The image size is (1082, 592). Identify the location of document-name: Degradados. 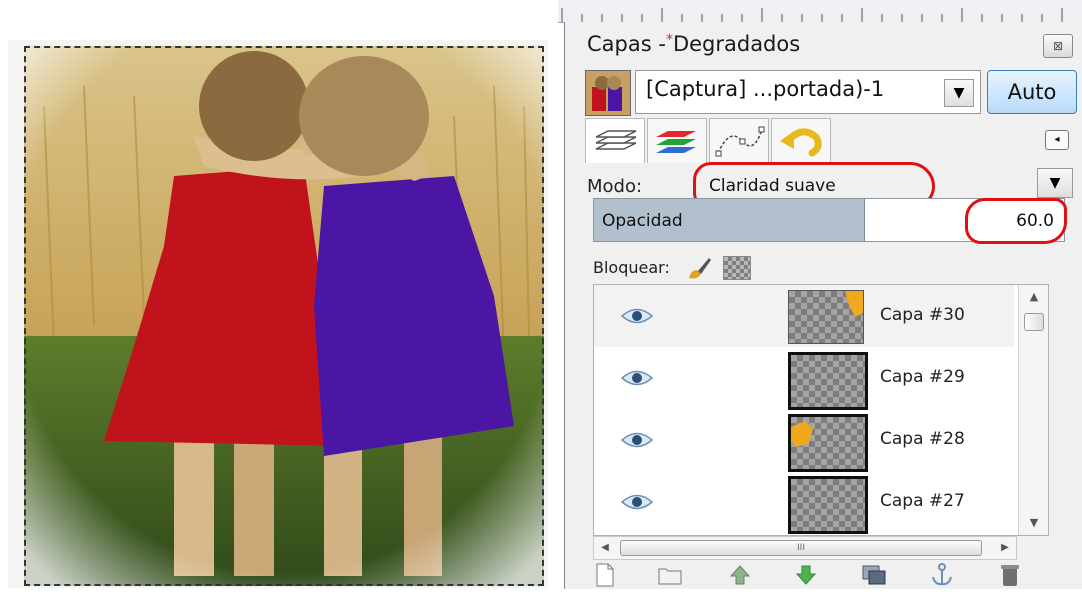
(736, 44).